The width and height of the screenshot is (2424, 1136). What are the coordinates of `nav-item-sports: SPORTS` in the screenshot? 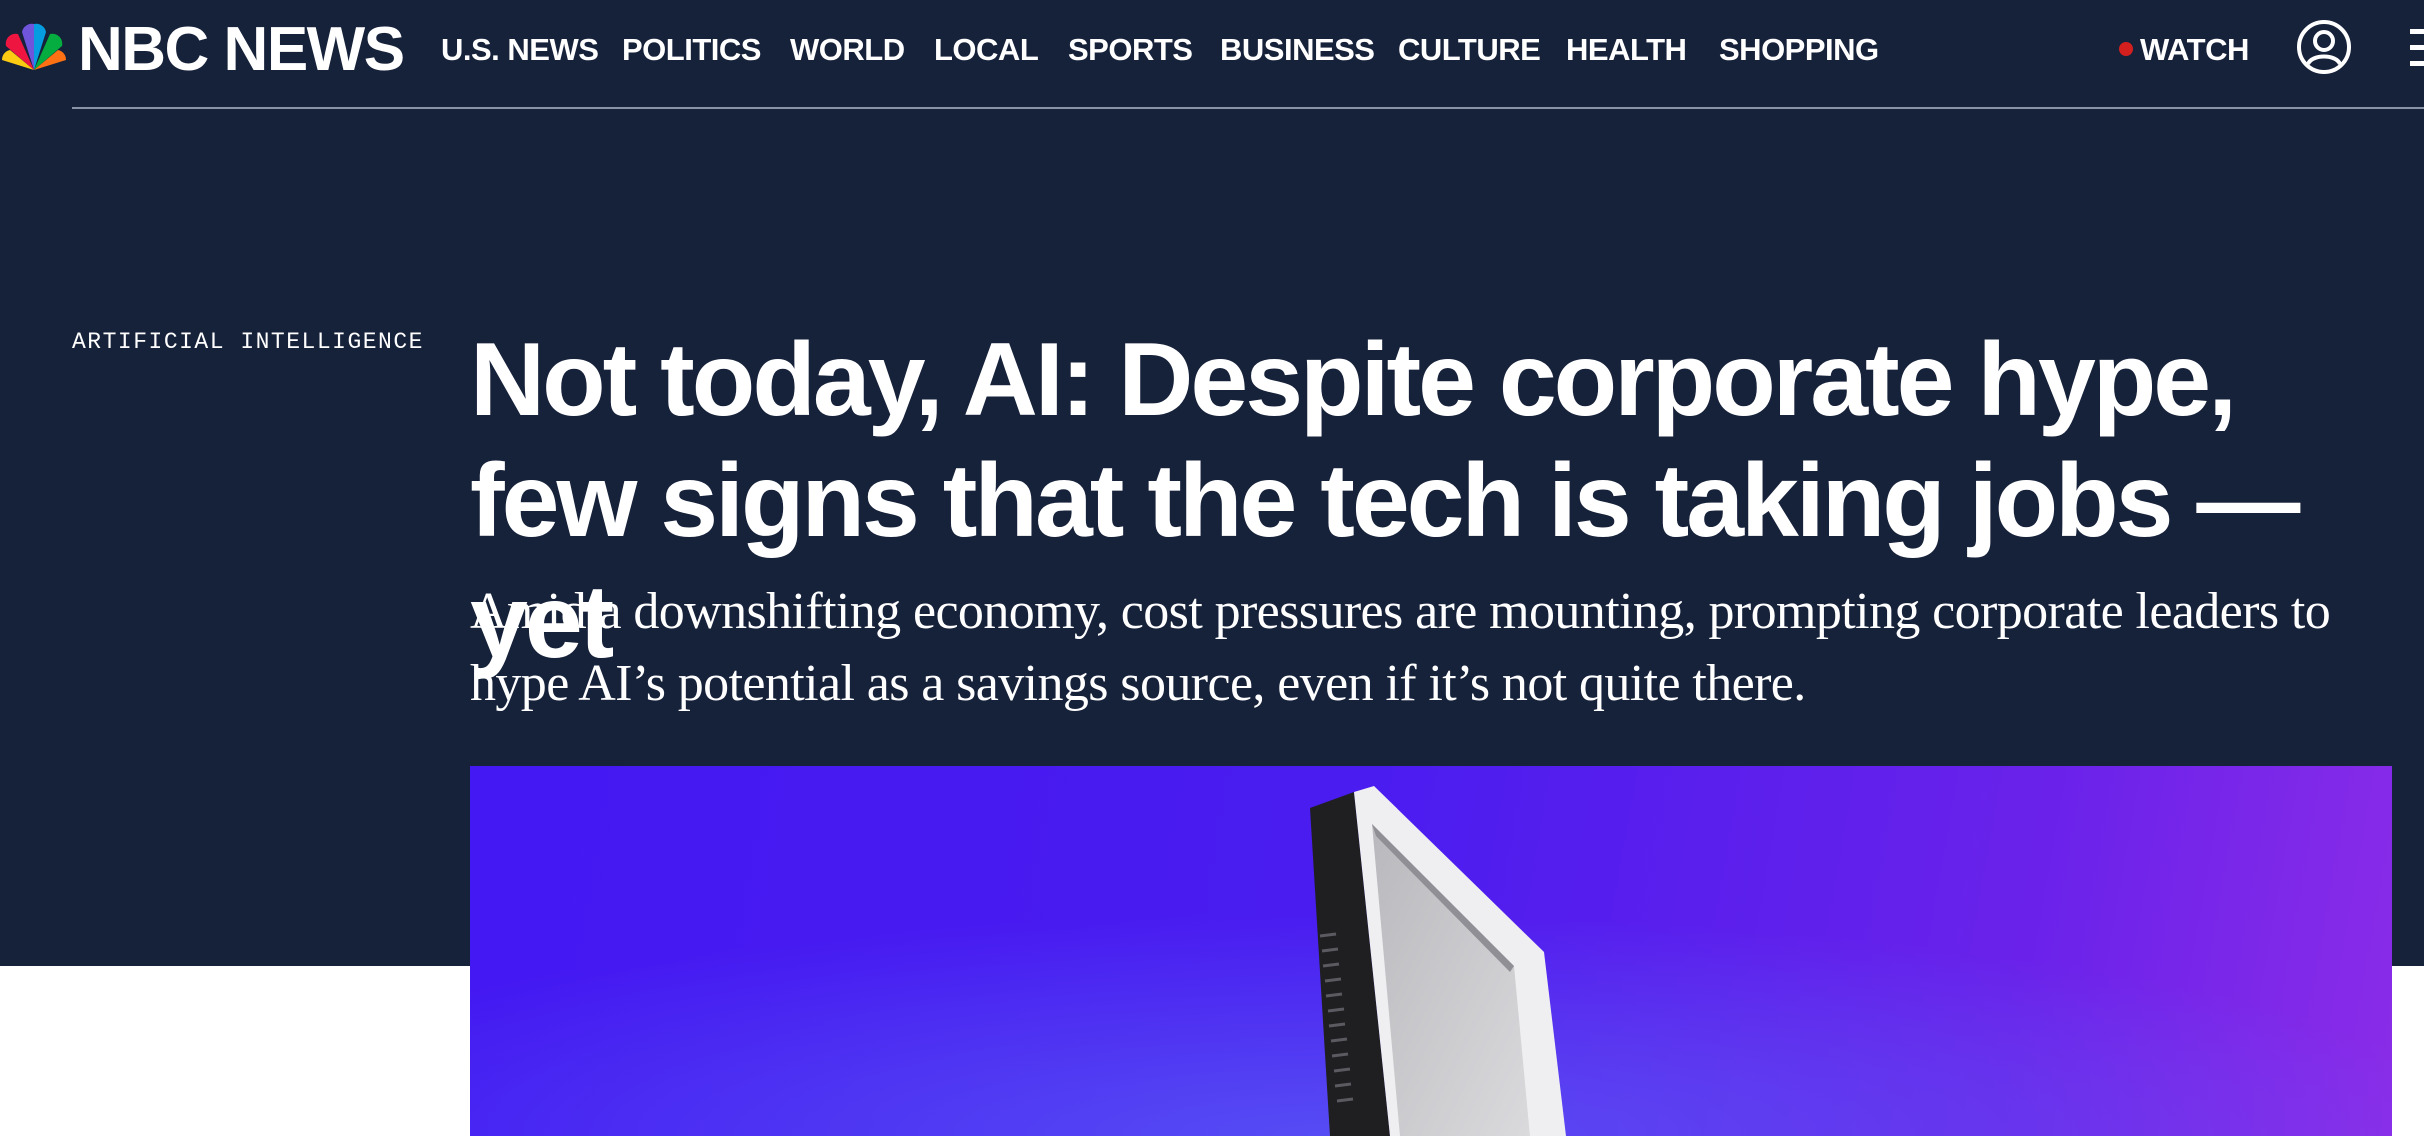 It's located at (1130, 50).